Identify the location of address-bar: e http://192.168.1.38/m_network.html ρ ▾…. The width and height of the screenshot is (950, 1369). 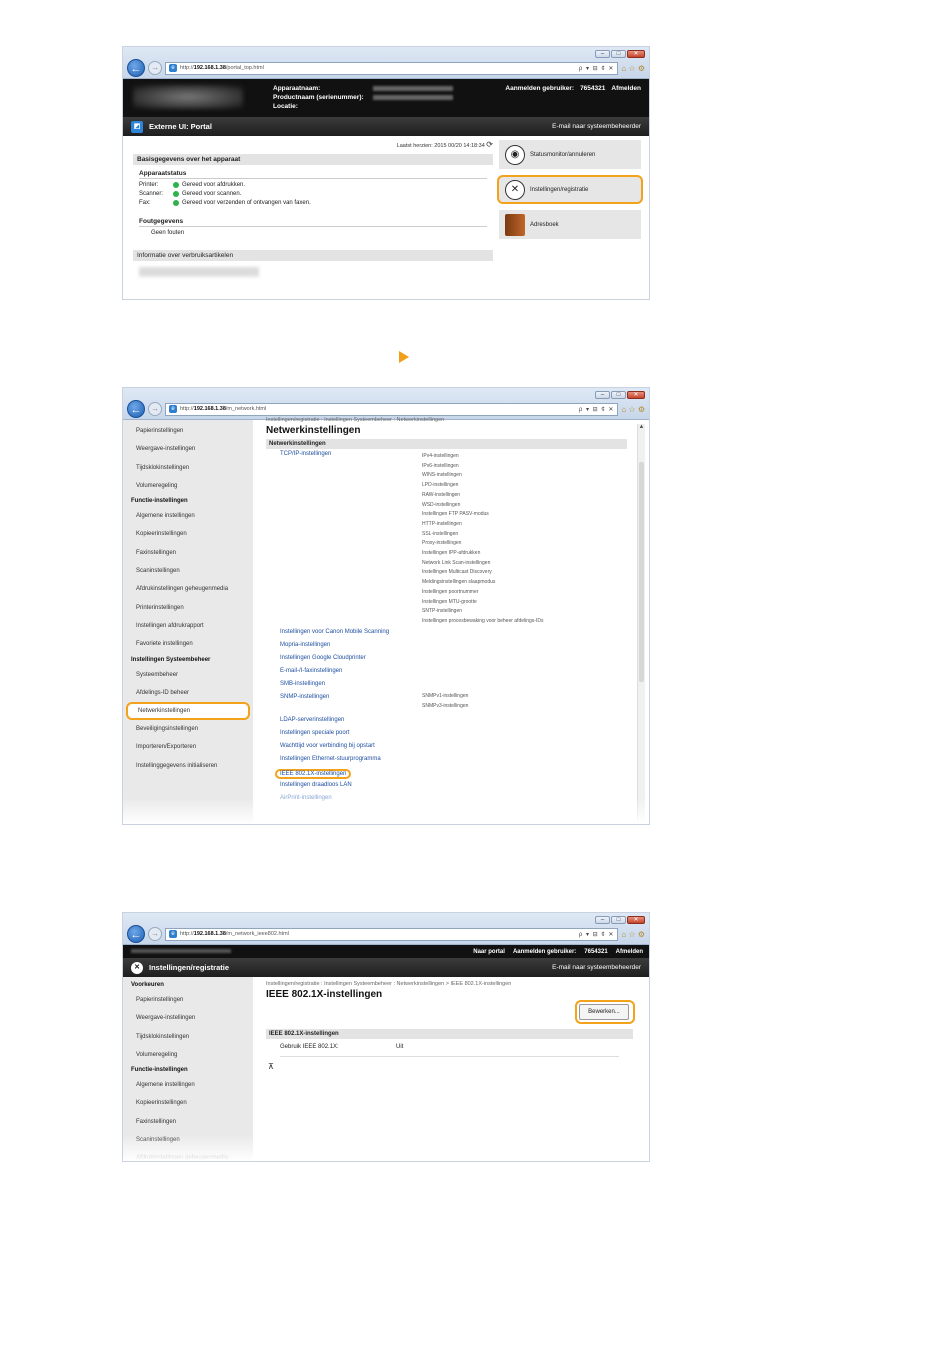
(392, 409).